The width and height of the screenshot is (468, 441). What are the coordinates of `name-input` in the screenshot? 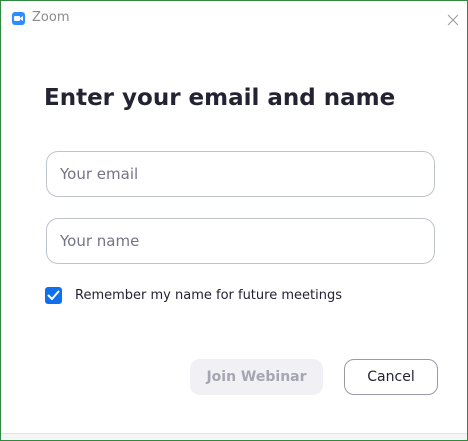 It's located at (240, 241).